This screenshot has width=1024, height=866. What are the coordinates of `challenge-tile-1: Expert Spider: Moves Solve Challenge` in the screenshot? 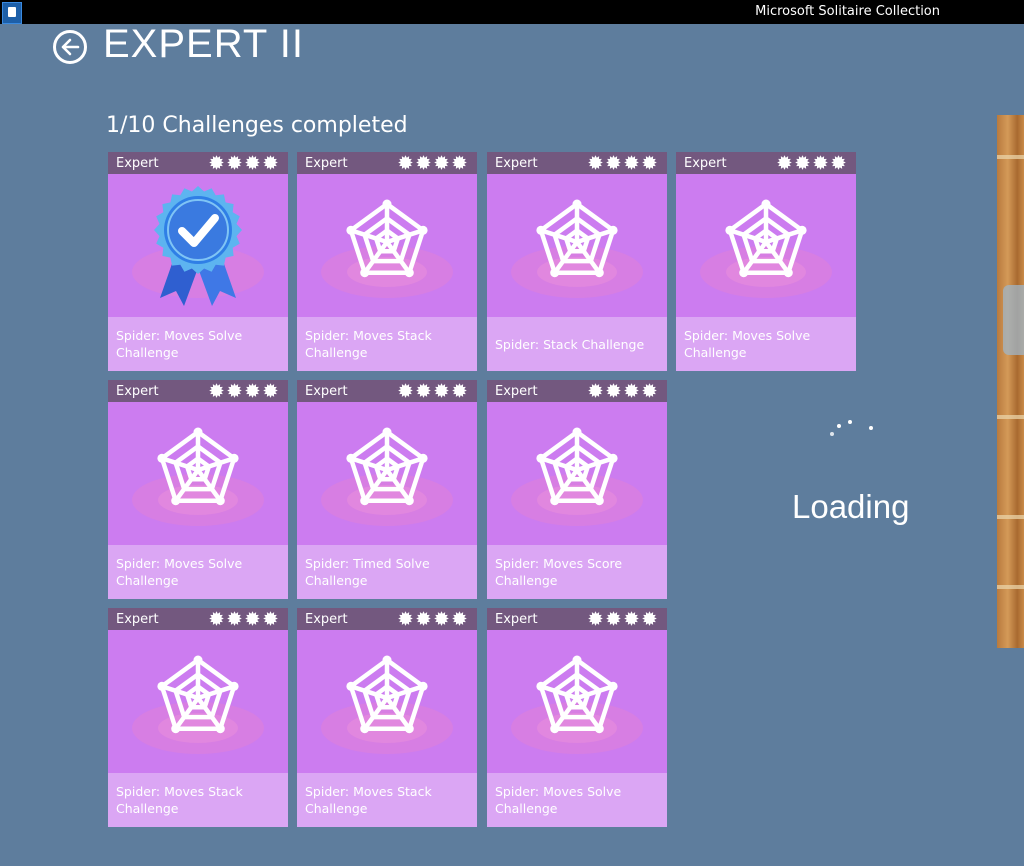 It's located at (198, 261).